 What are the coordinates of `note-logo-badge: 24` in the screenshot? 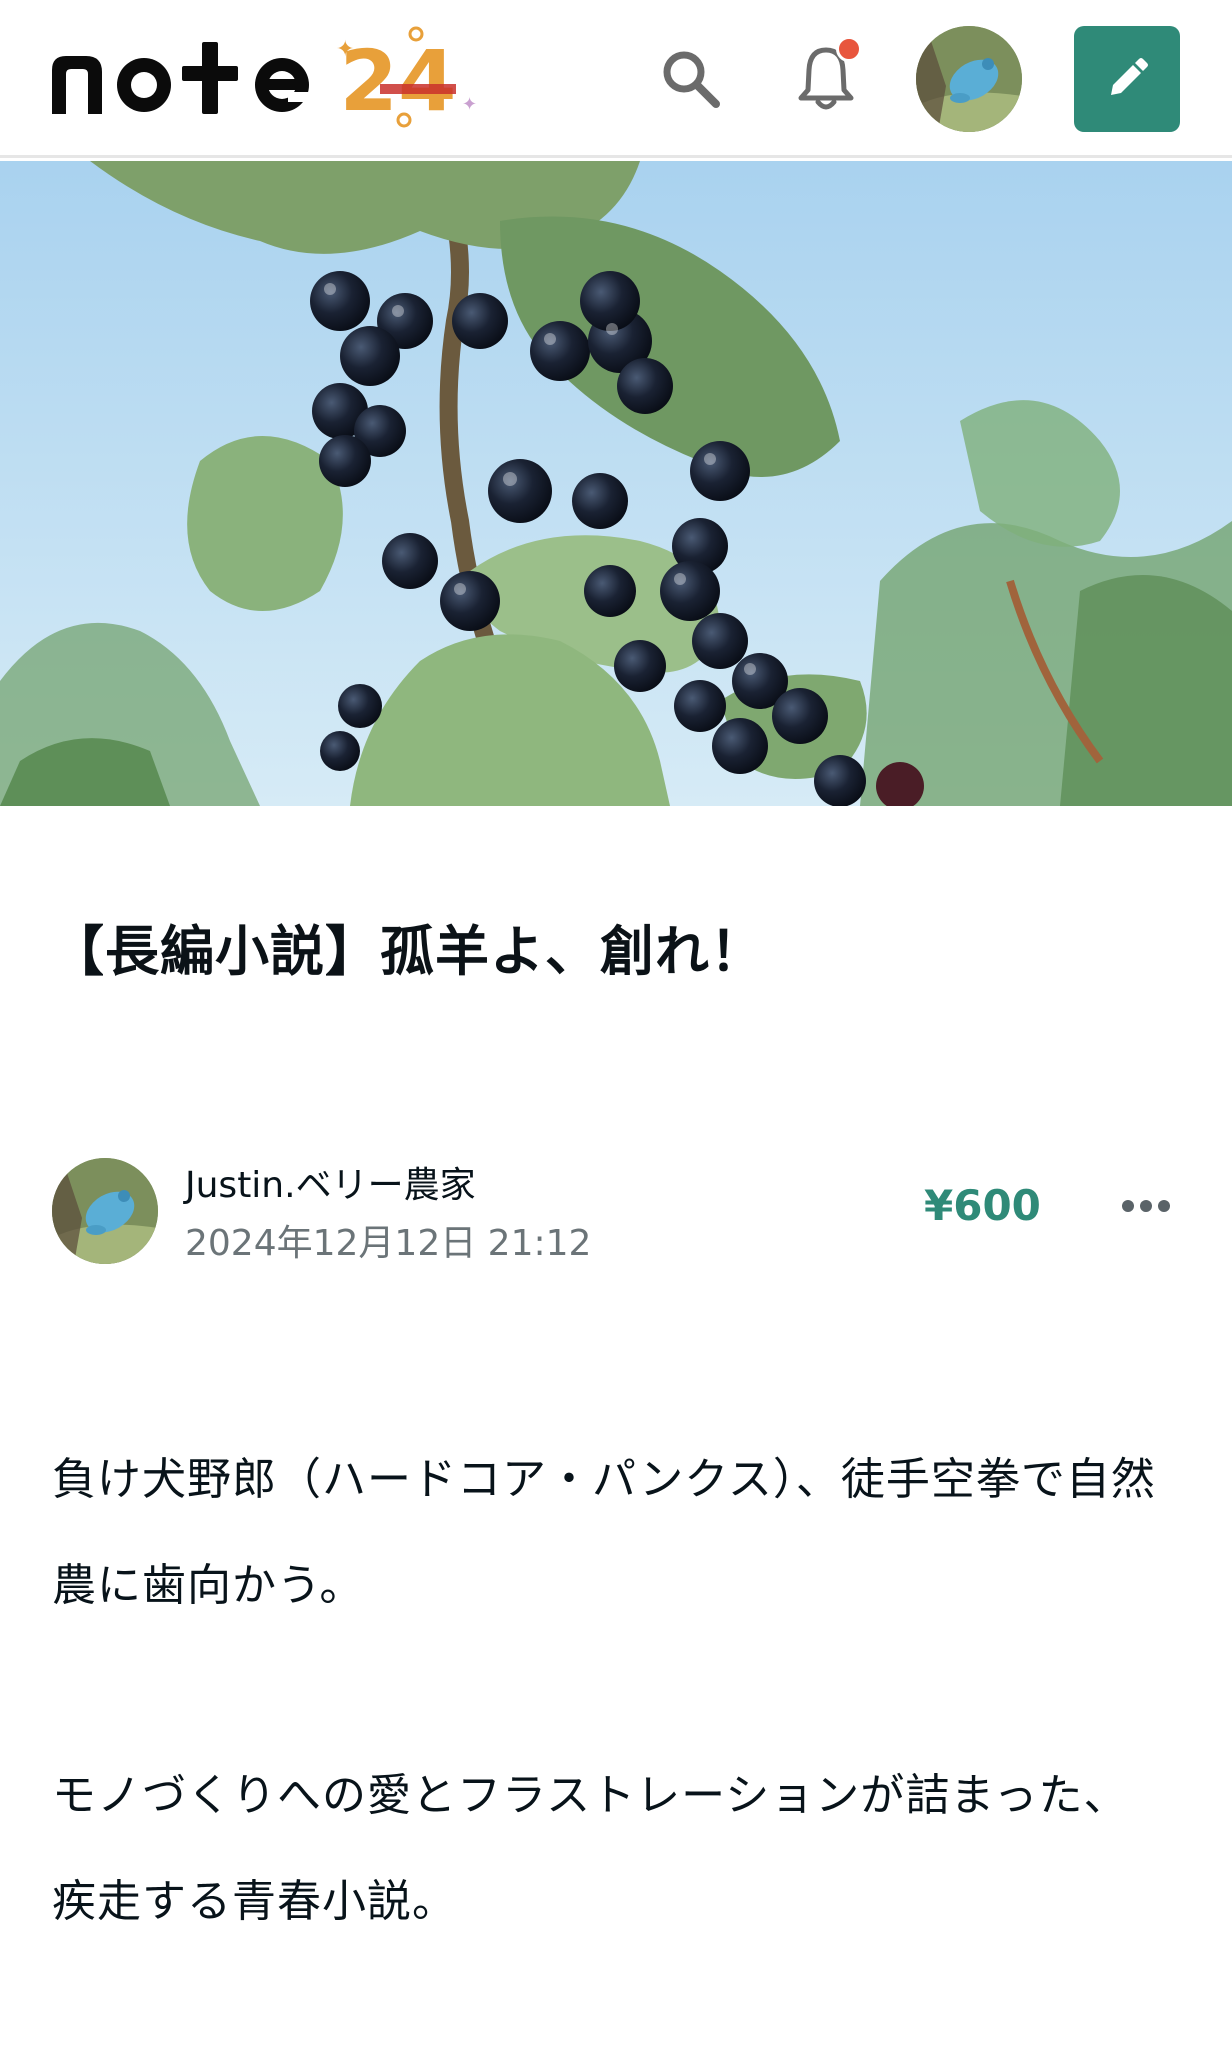 It's located at (398, 81).